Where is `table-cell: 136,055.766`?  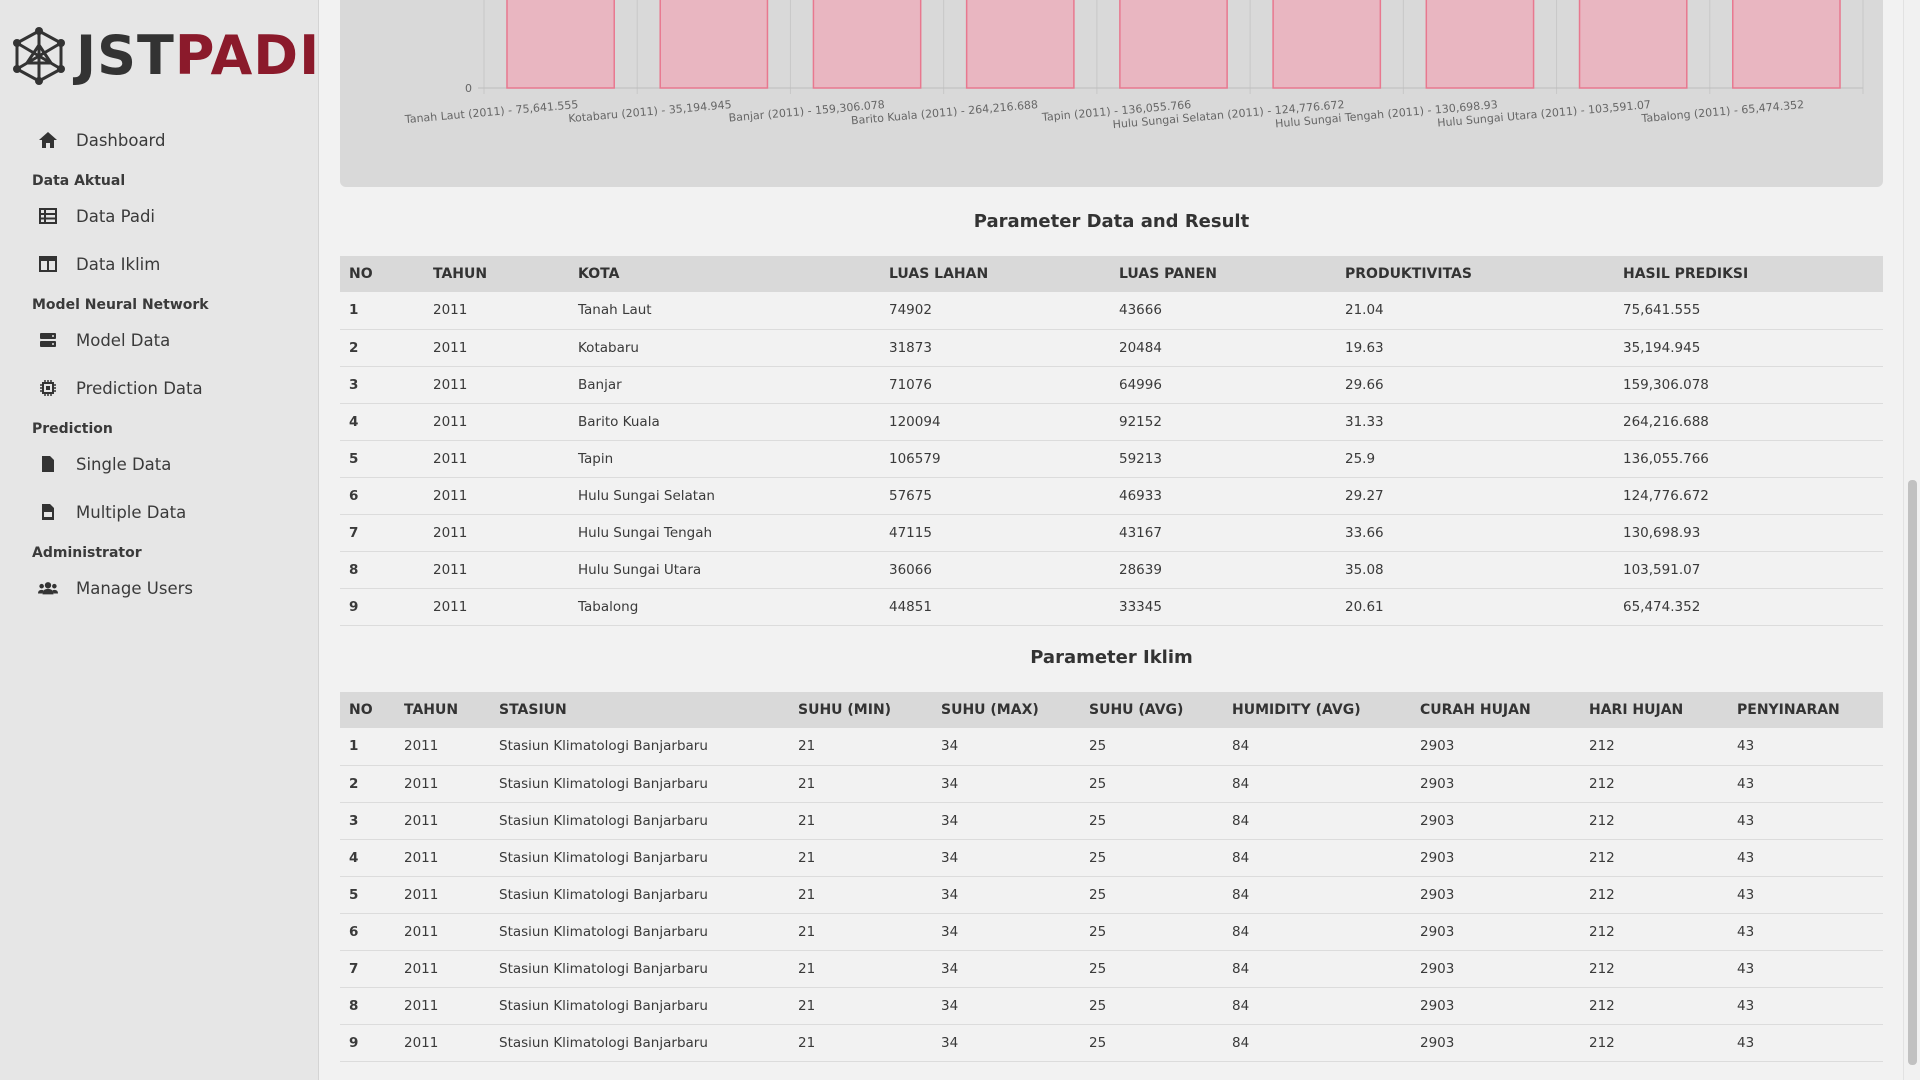 table-cell: 136,055.766 is located at coordinates (1748, 459).